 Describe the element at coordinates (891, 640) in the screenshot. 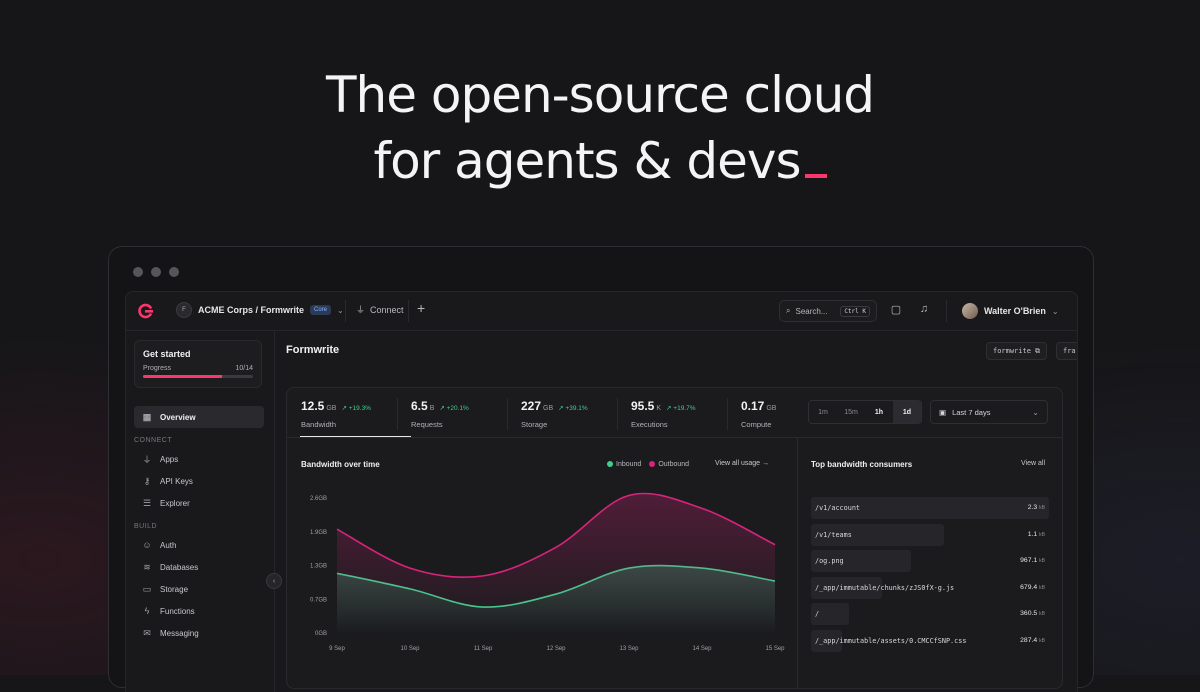

I see `row-path: /_app/immutable/assets/0.CMCCfSNP.css` at that location.